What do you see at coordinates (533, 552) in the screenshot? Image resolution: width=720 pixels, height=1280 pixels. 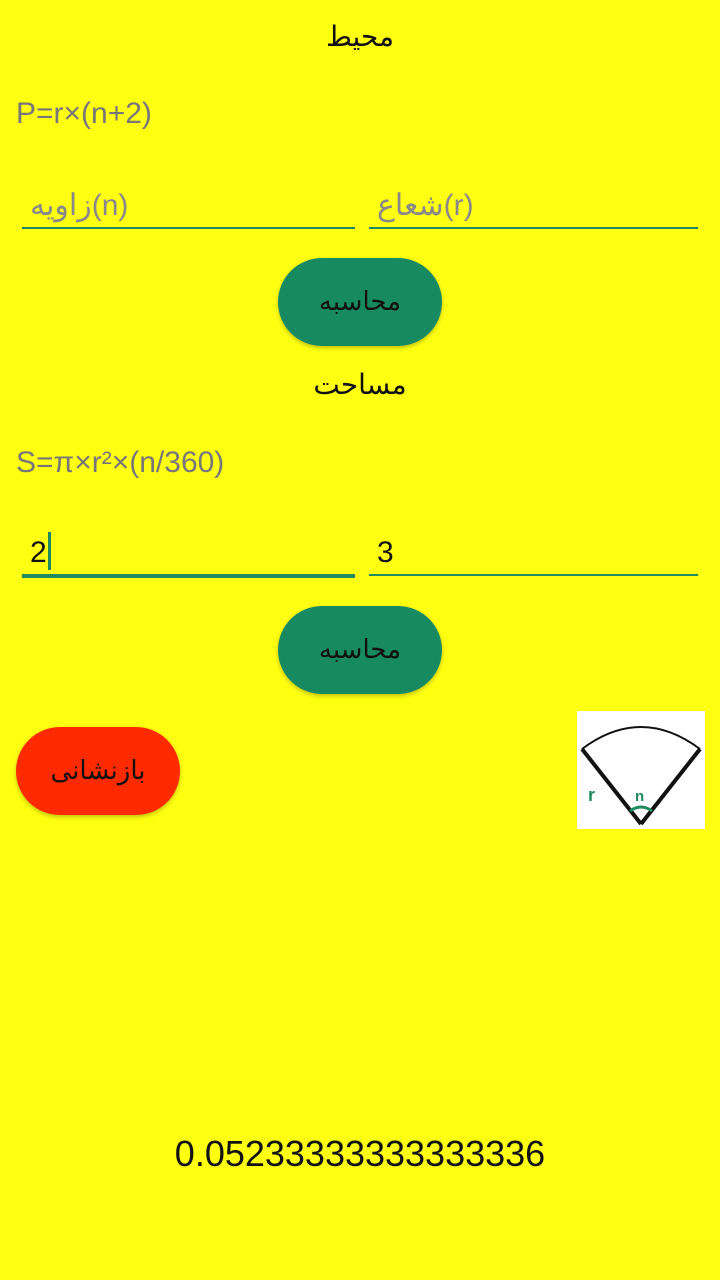 I see `area-radius-input: 3` at bounding box center [533, 552].